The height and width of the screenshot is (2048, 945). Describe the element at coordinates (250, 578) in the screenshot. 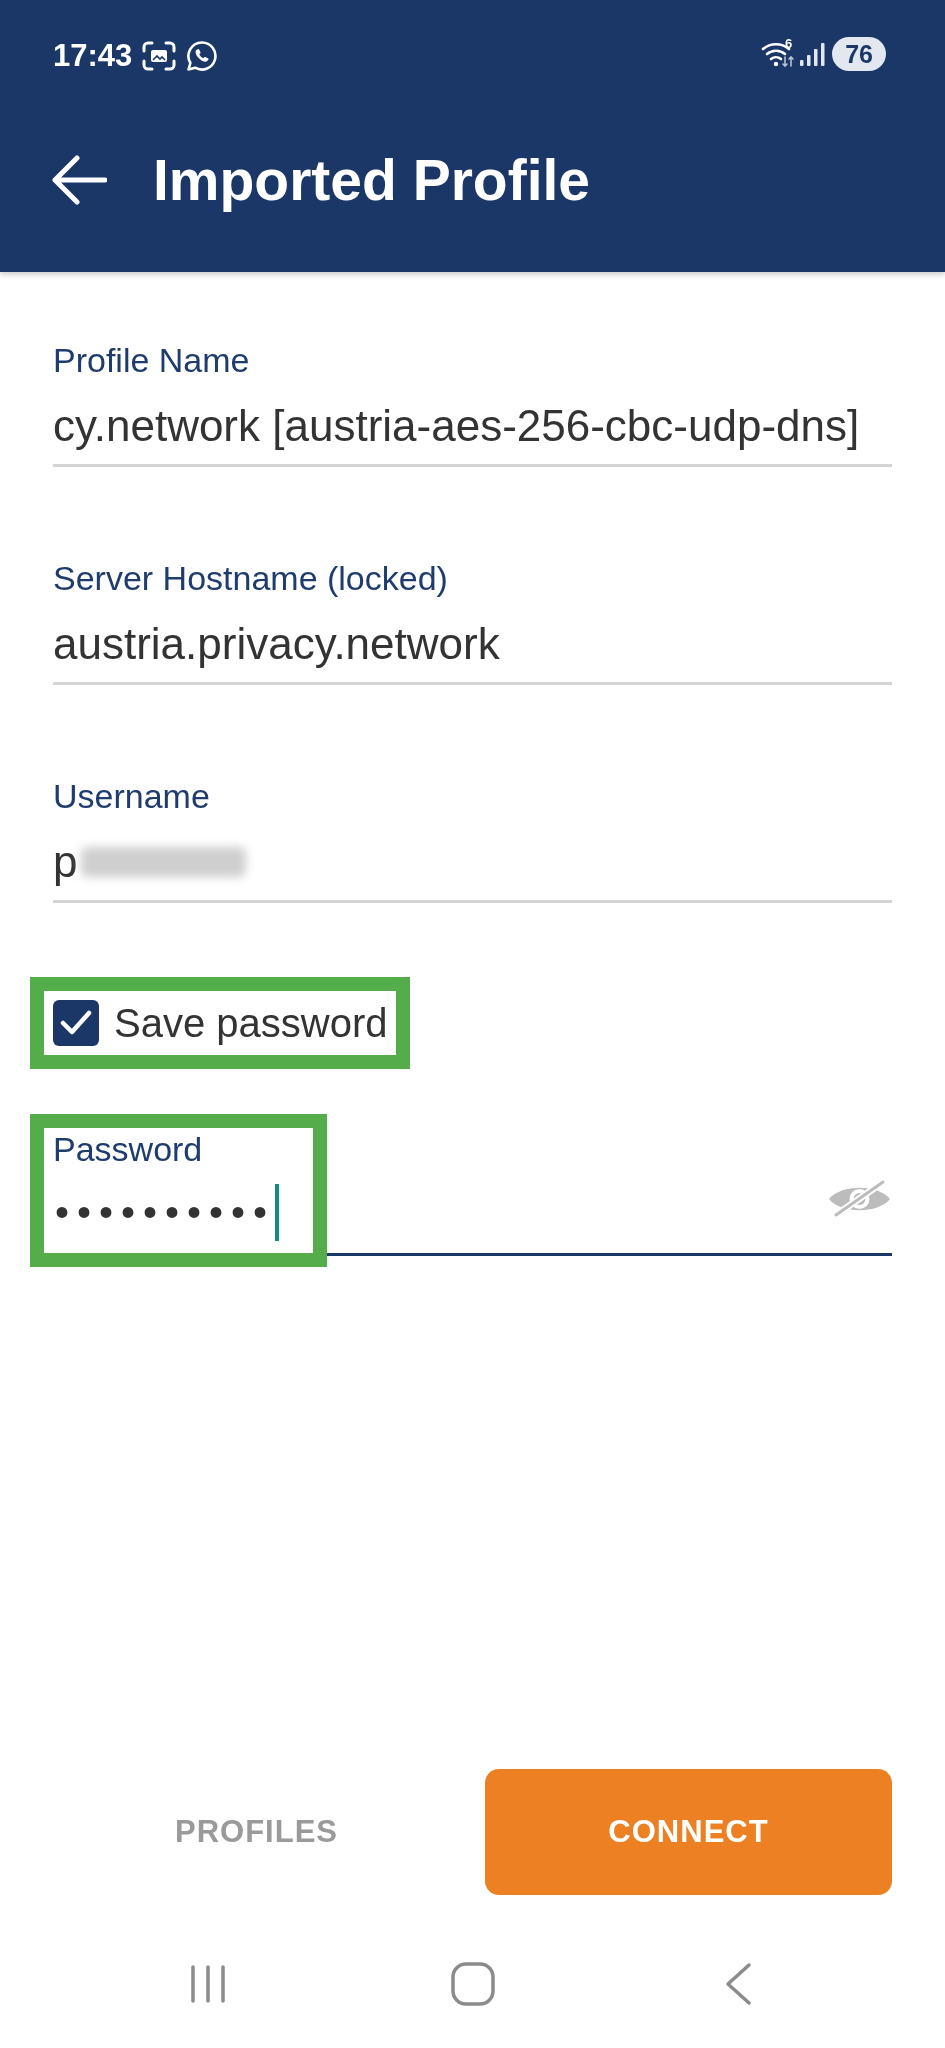

I see `field-label: Server Hostname (locked)` at that location.